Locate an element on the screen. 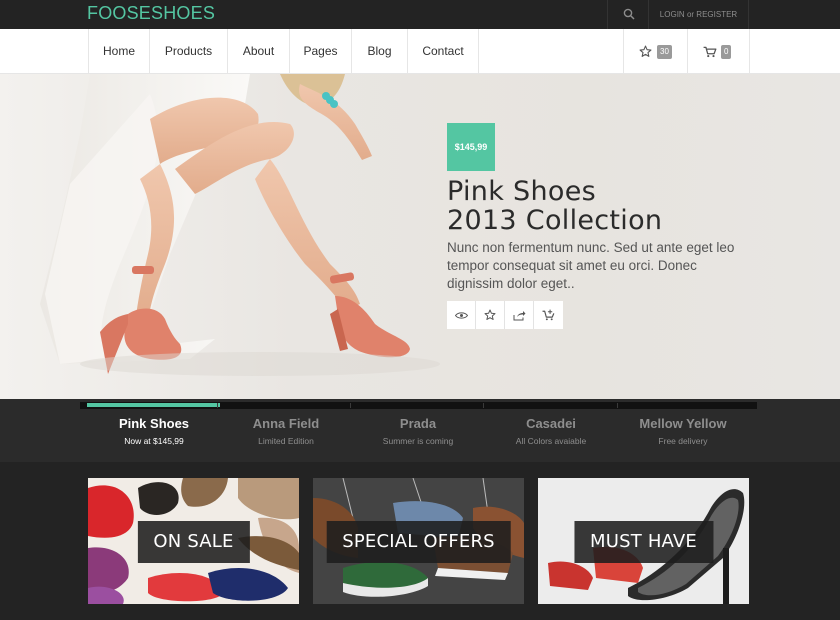 This screenshot has height=620, width=840. hero-title-line1: Pink Shoes is located at coordinates (521, 191).